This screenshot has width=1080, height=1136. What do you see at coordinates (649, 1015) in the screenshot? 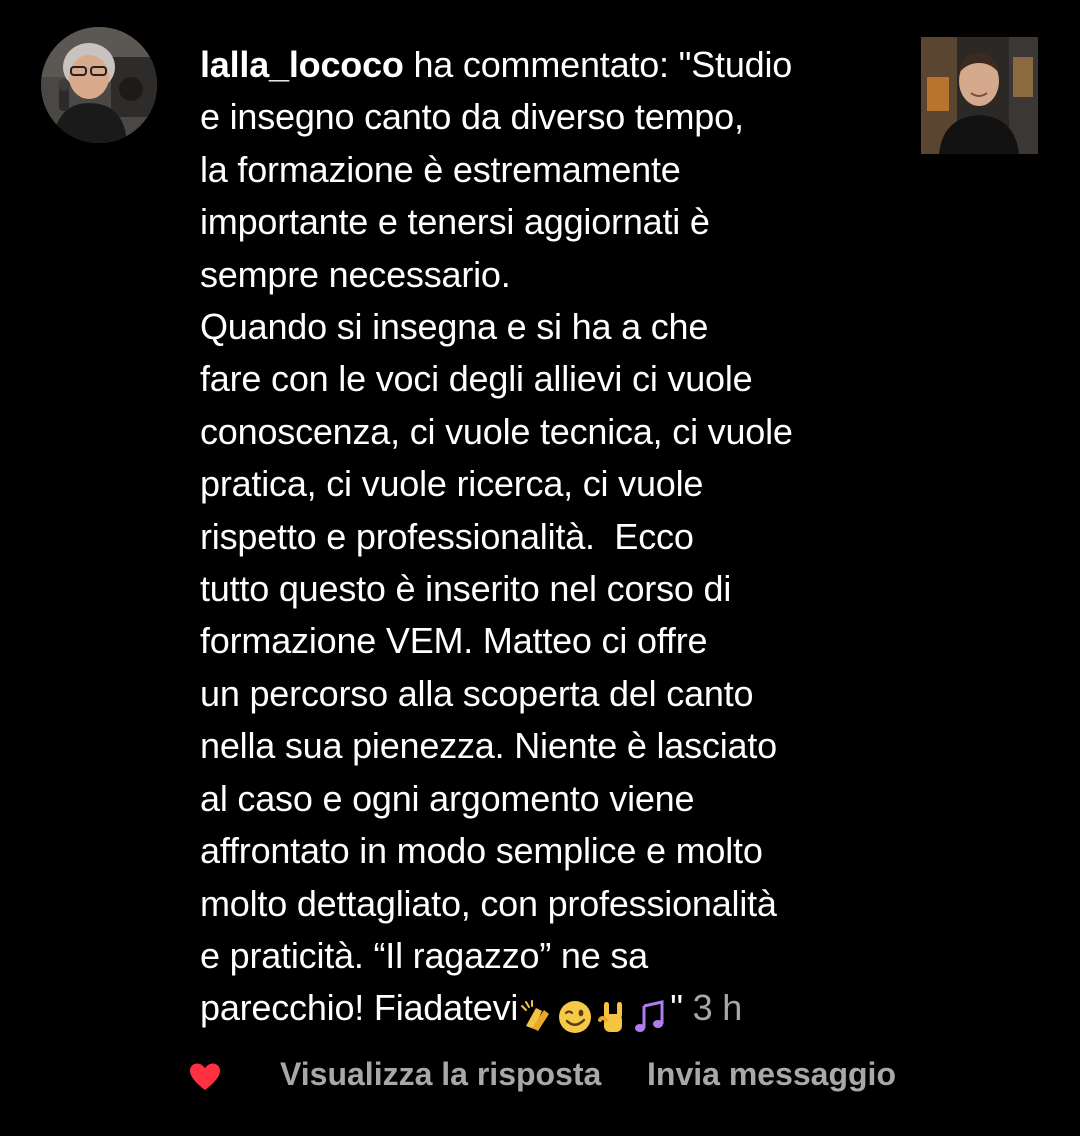
I see `musical-notes-icon` at bounding box center [649, 1015].